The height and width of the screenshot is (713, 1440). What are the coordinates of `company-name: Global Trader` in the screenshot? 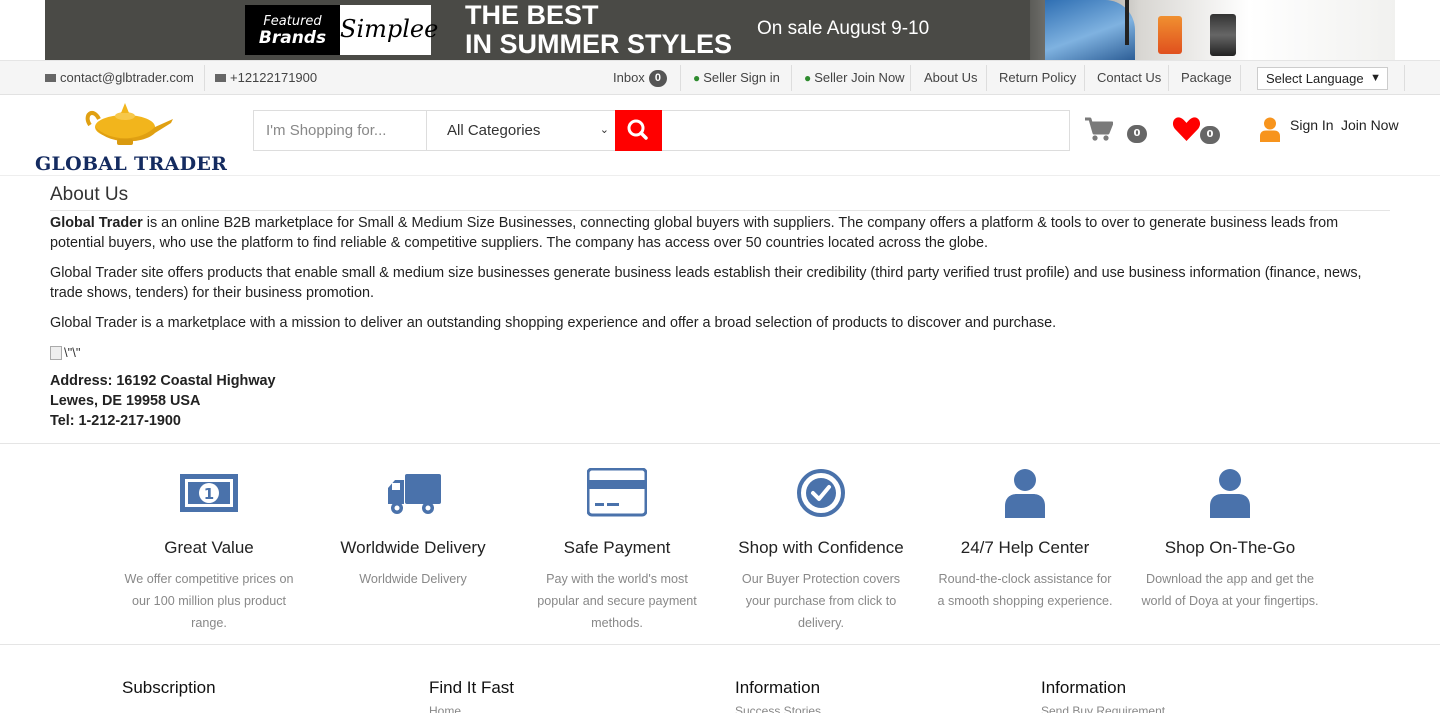 It's located at (96, 223).